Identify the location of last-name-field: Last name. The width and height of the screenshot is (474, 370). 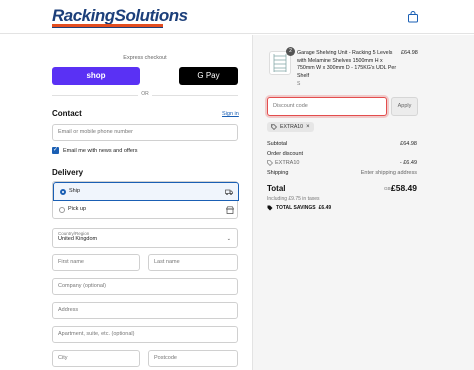
(193, 262).